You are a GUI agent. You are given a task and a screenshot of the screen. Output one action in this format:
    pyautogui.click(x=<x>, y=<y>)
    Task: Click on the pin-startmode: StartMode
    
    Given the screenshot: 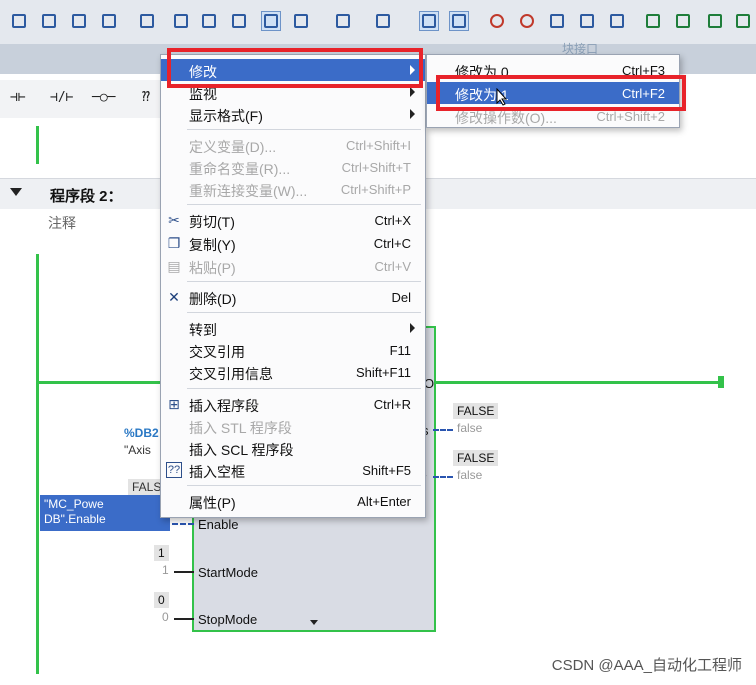 What is the action you would take?
    pyautogui.click(x=228, y=572)
    